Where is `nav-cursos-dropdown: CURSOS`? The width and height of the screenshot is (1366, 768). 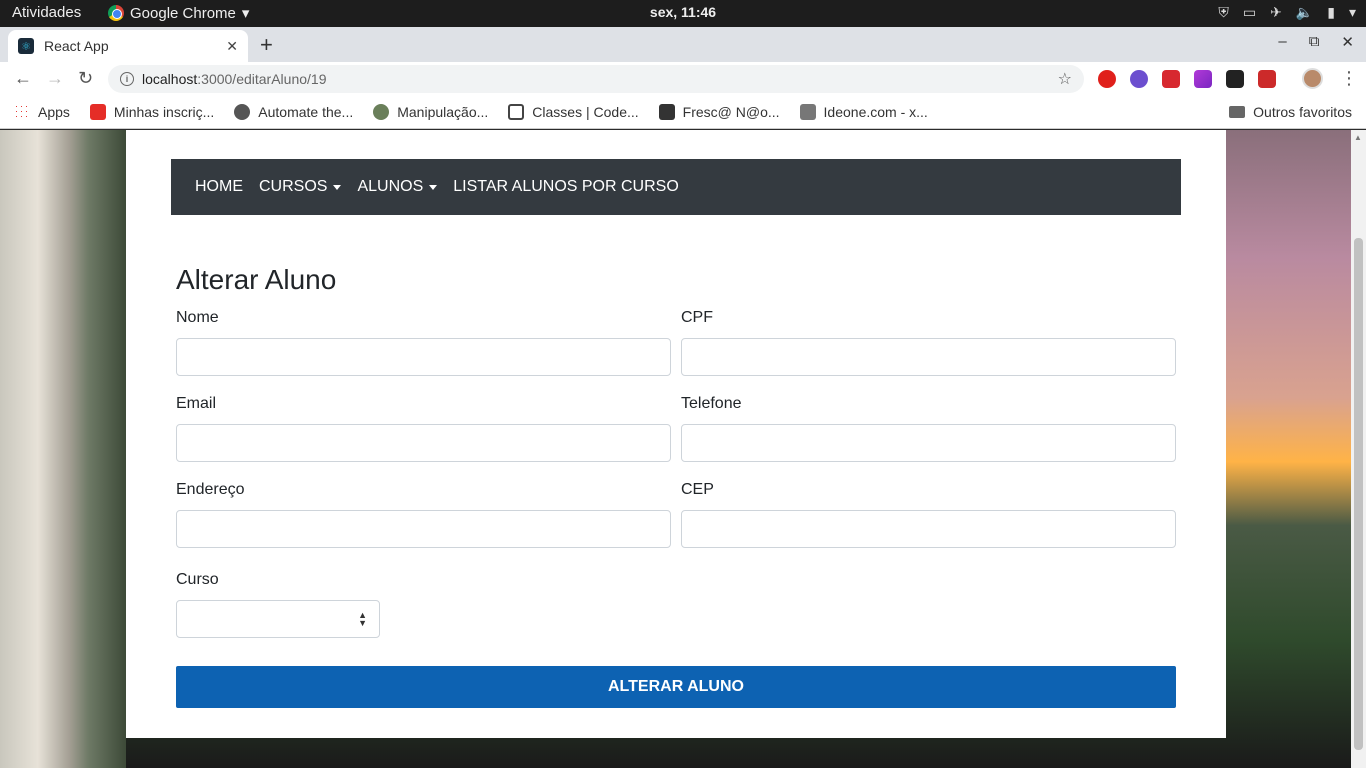 nav-cursos-dropdown: CURSOS is located at coordinates (300, 187).